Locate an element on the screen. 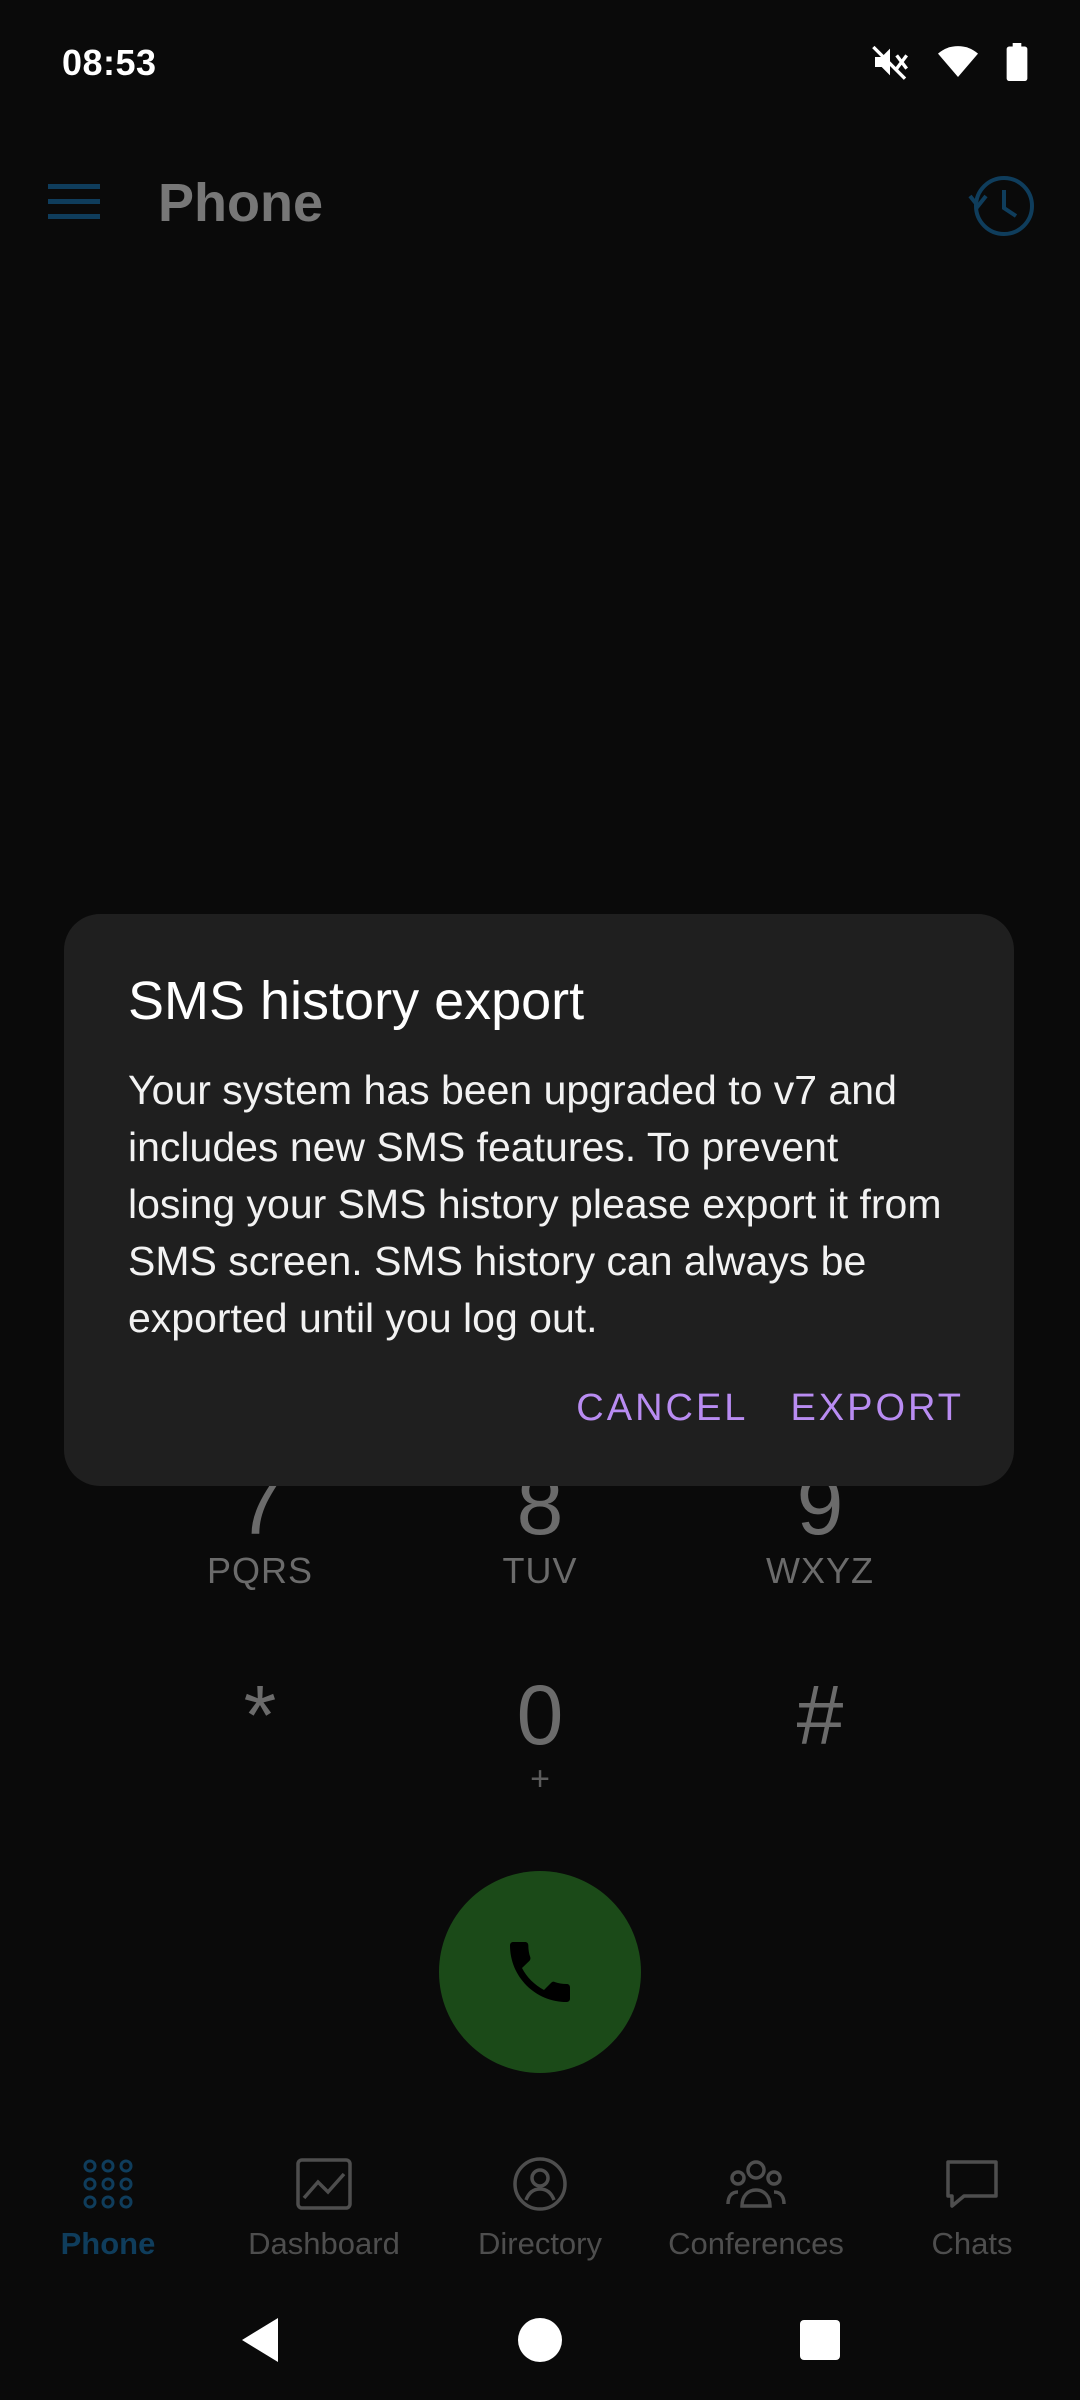  back-icon is located at coordinates (260, 2340).